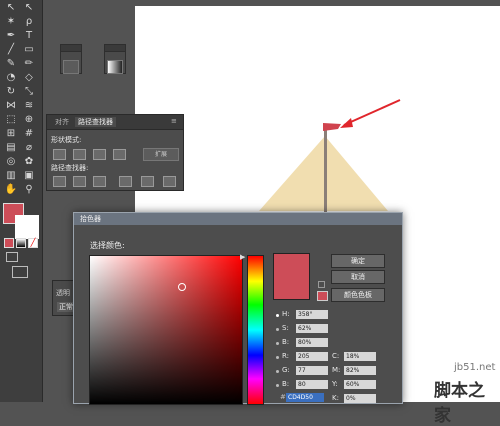 The height and width of the screenshot is (426, 500). What do you see at coordinates (277, 371) in the screenshot?
I see `radio-g` at bounding box center [277, 371].